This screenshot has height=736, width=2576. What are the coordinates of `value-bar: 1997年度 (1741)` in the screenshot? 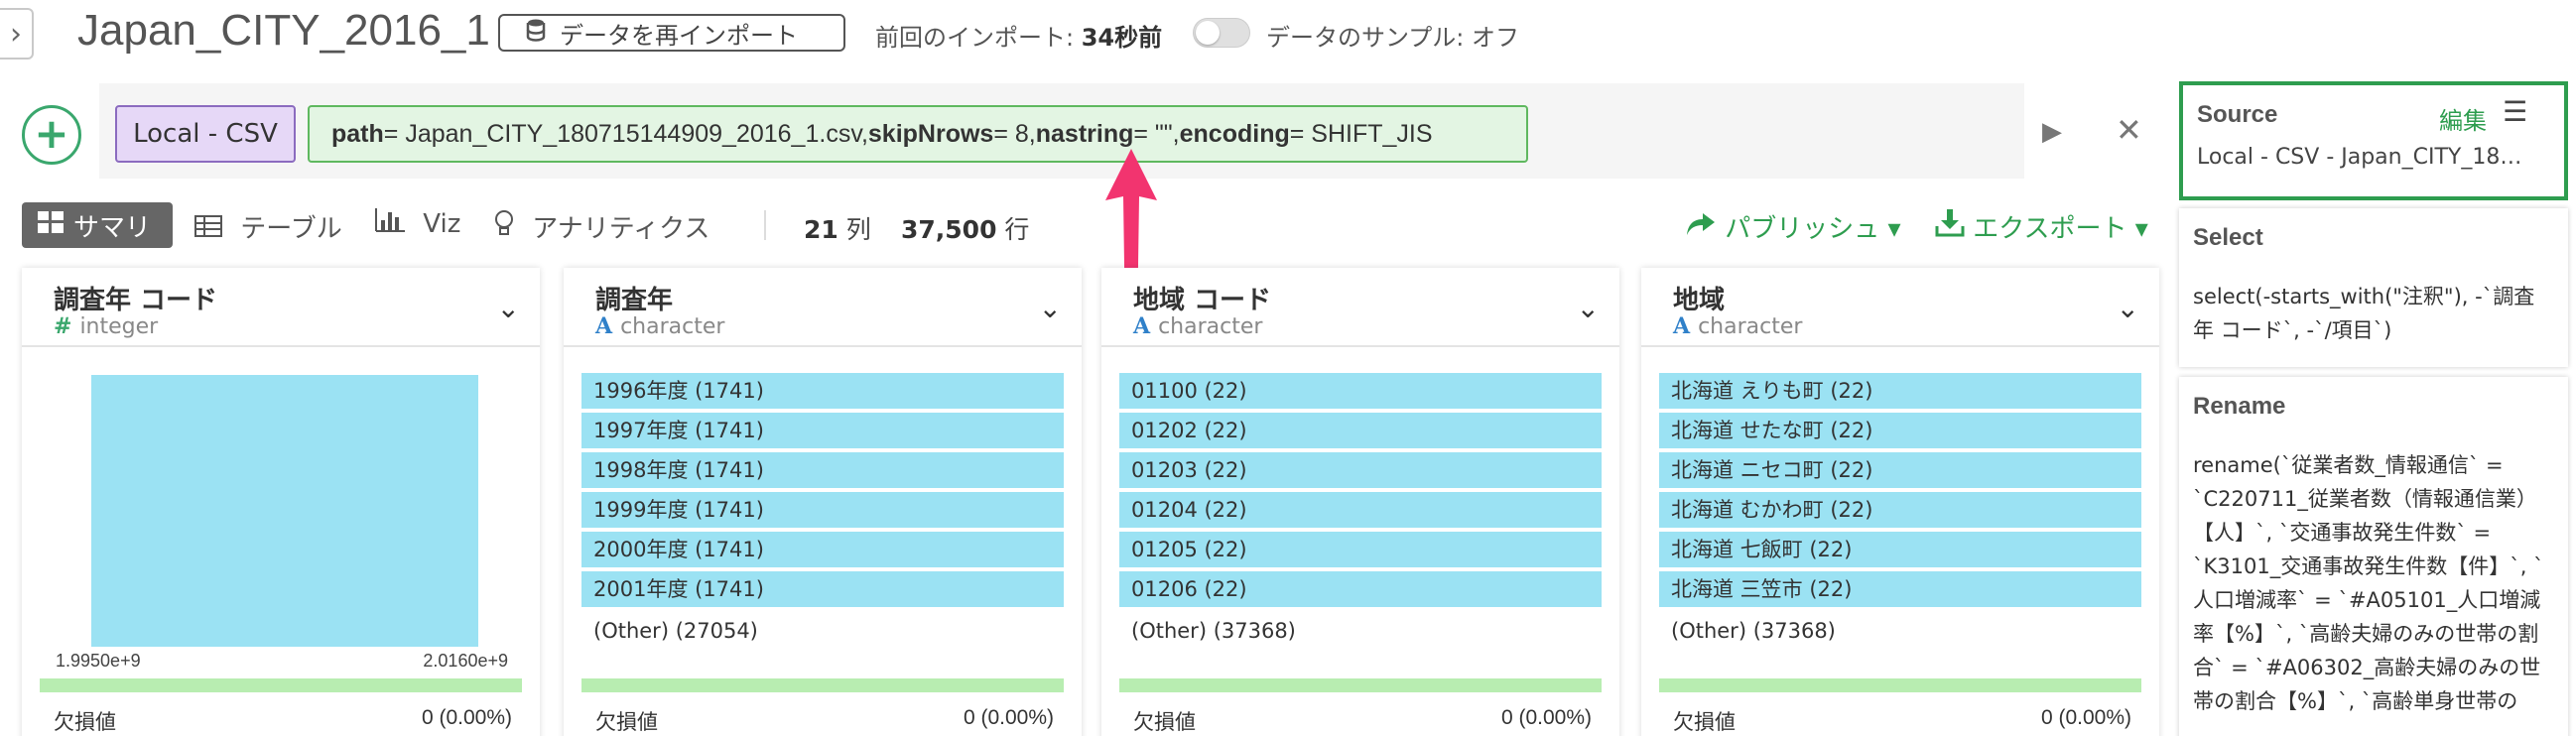 It's located at (823, 430).